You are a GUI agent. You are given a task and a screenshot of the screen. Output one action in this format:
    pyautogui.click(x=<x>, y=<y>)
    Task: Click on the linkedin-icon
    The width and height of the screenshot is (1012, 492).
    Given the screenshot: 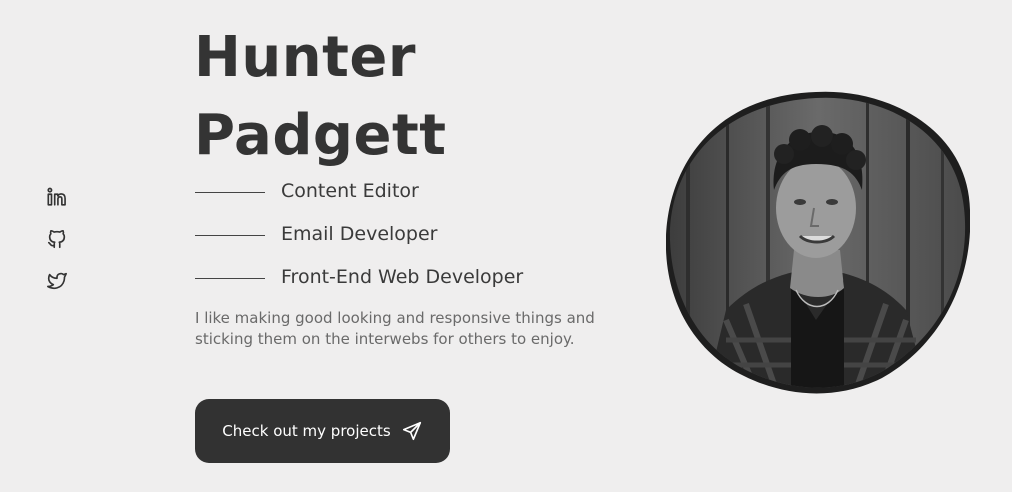 What is the action you would take?
    pyautogui.click(x=56, y=196)
    